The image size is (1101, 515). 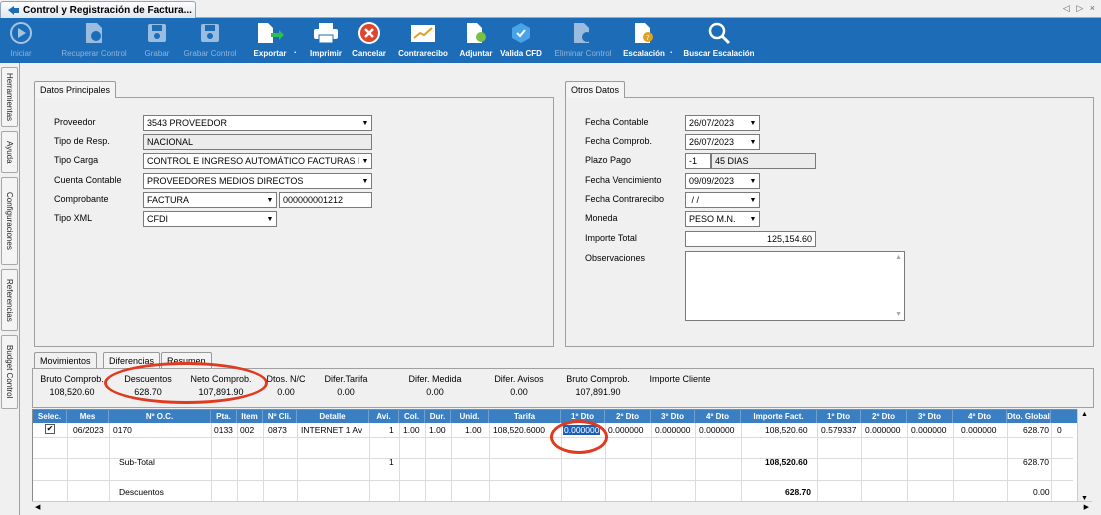 I want to click on importe-total-field: 125,154.60, so click(x=750, y=239).